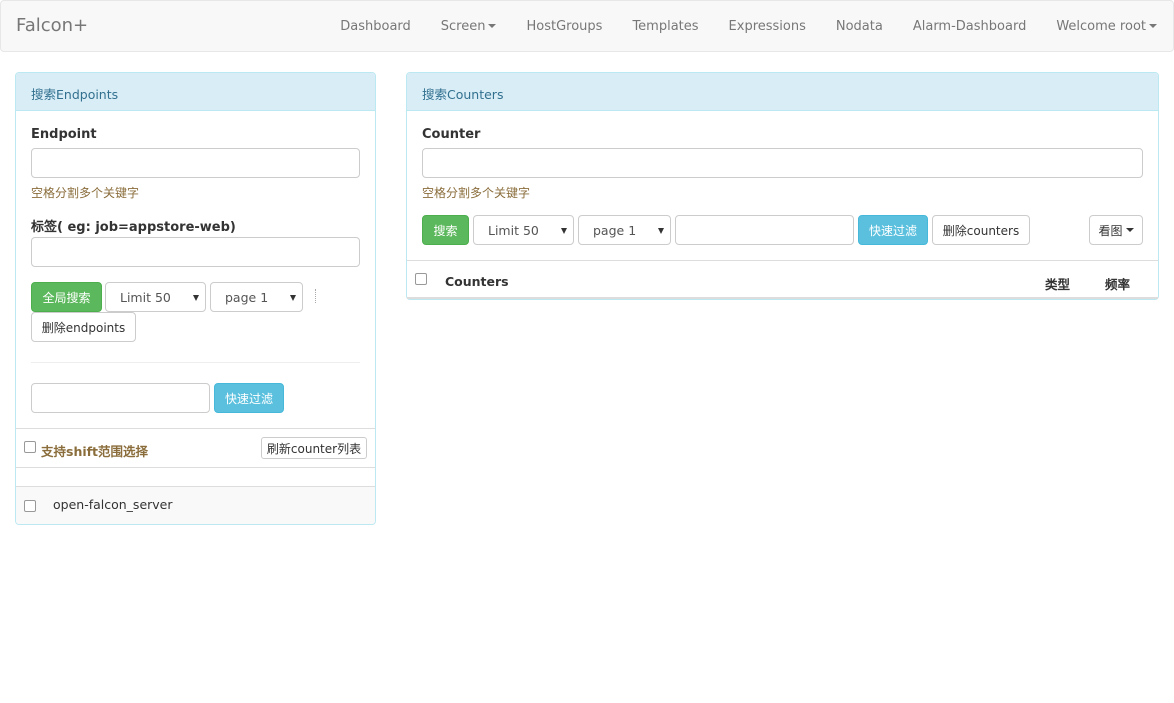  I want to click on column-header-frequency: 频率, so click(1118, 284).